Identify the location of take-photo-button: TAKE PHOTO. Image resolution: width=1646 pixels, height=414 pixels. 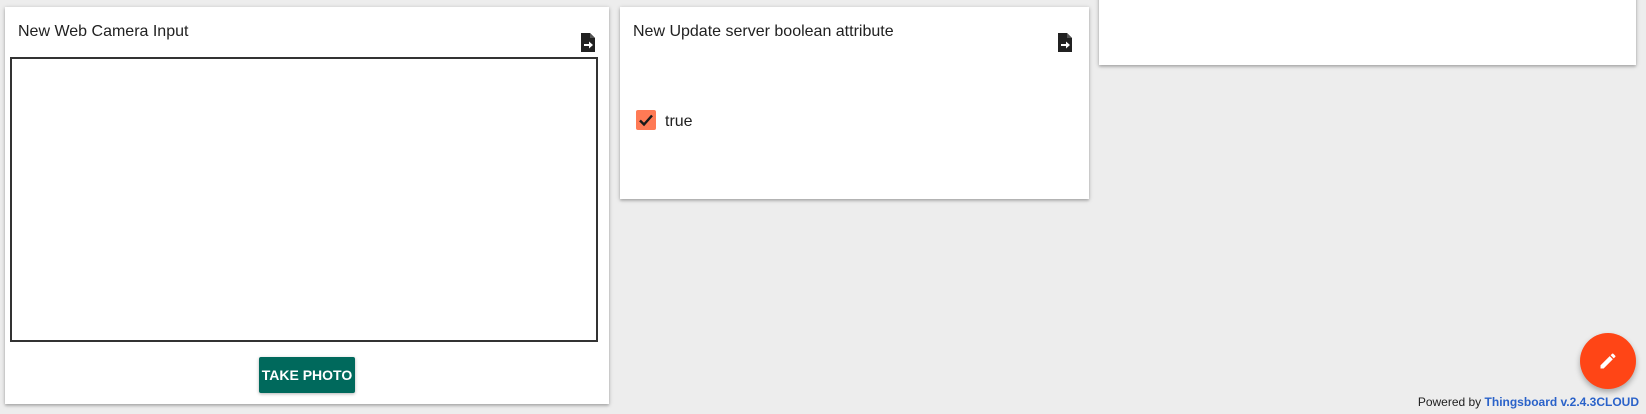
(307, 375).